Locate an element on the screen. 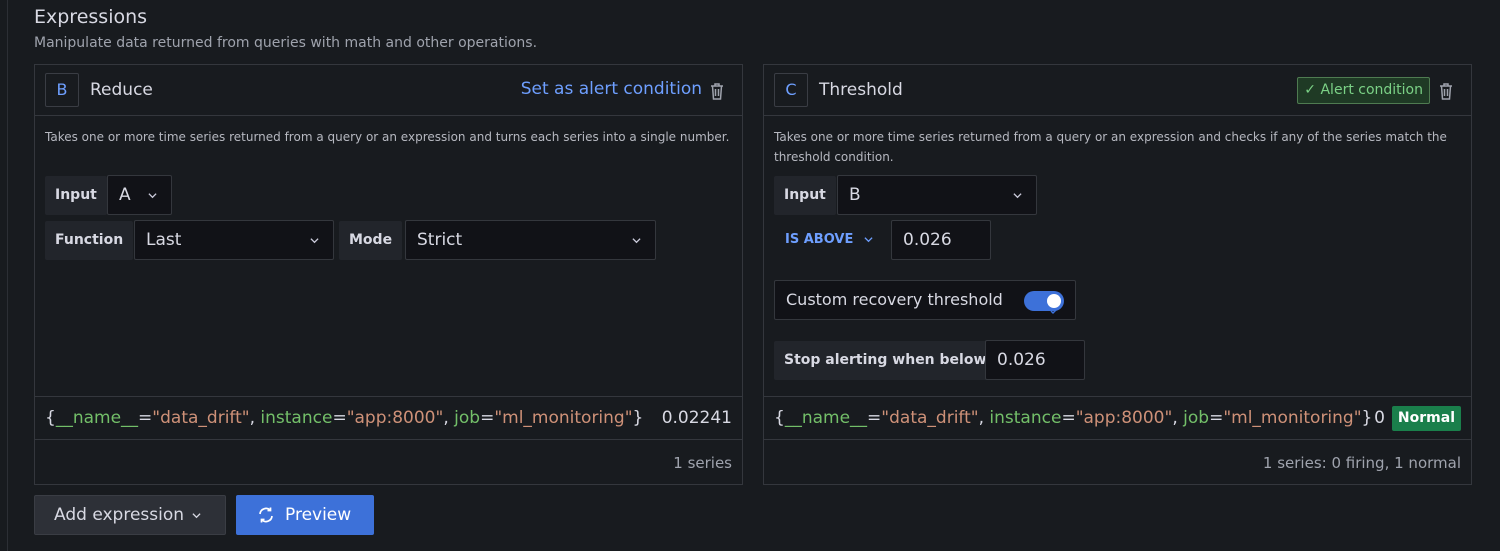 The width and height of the screenshot is (1500, 551). ref-id-badge: B is located at coordinates (62, 90).